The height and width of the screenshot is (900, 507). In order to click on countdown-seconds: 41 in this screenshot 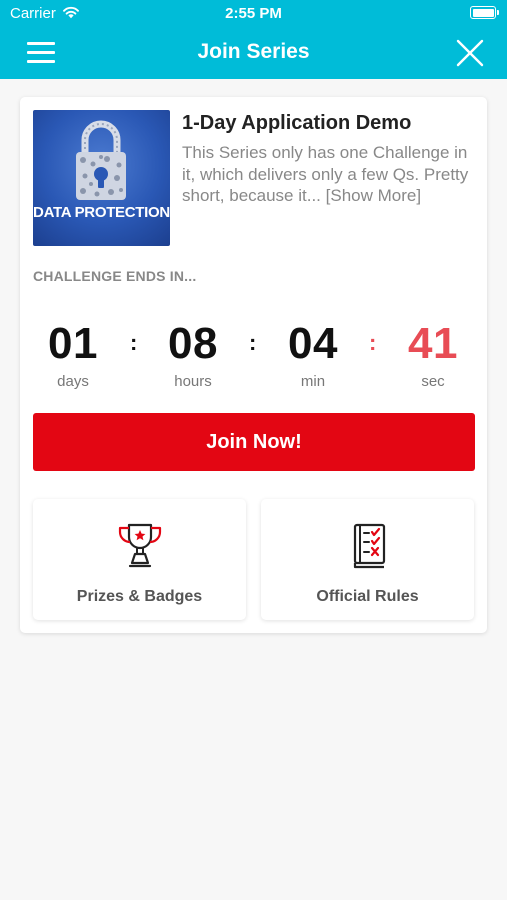, I will do `click(433, 343)`.